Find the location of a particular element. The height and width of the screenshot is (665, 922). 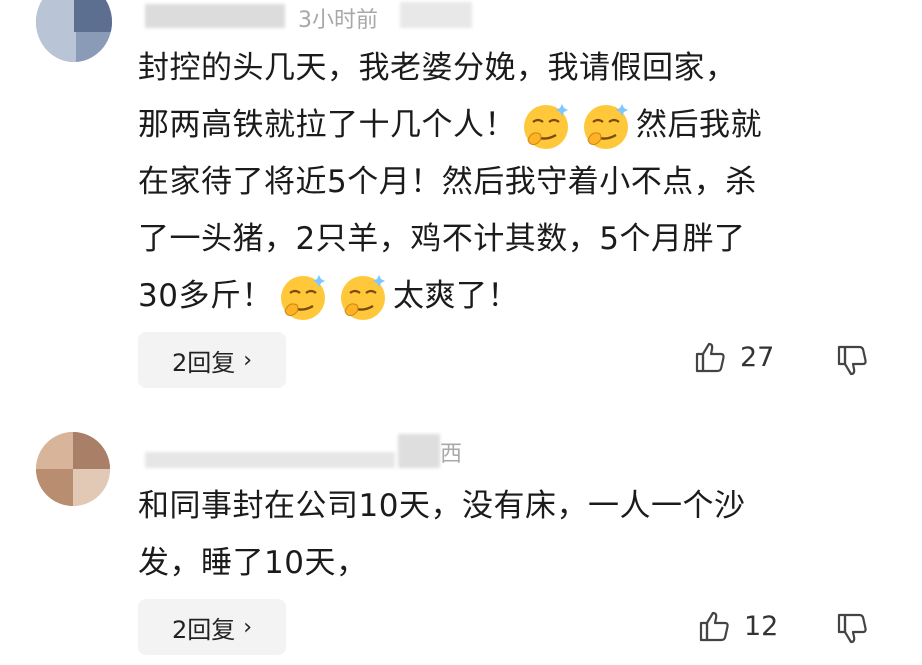

location: 西 is located at coordinates (451, 454).